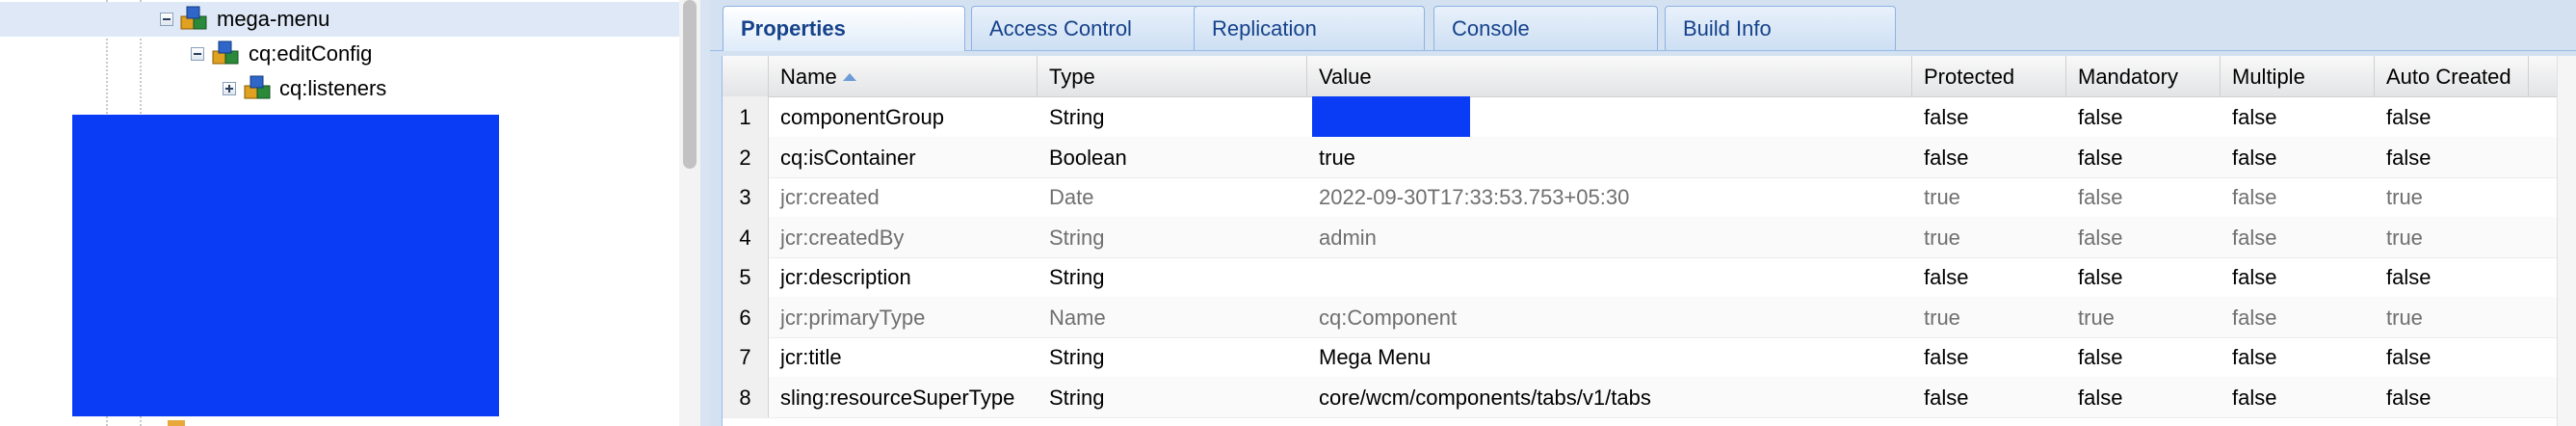  I want to click on column-header-type: Type, so click(1173, 76).